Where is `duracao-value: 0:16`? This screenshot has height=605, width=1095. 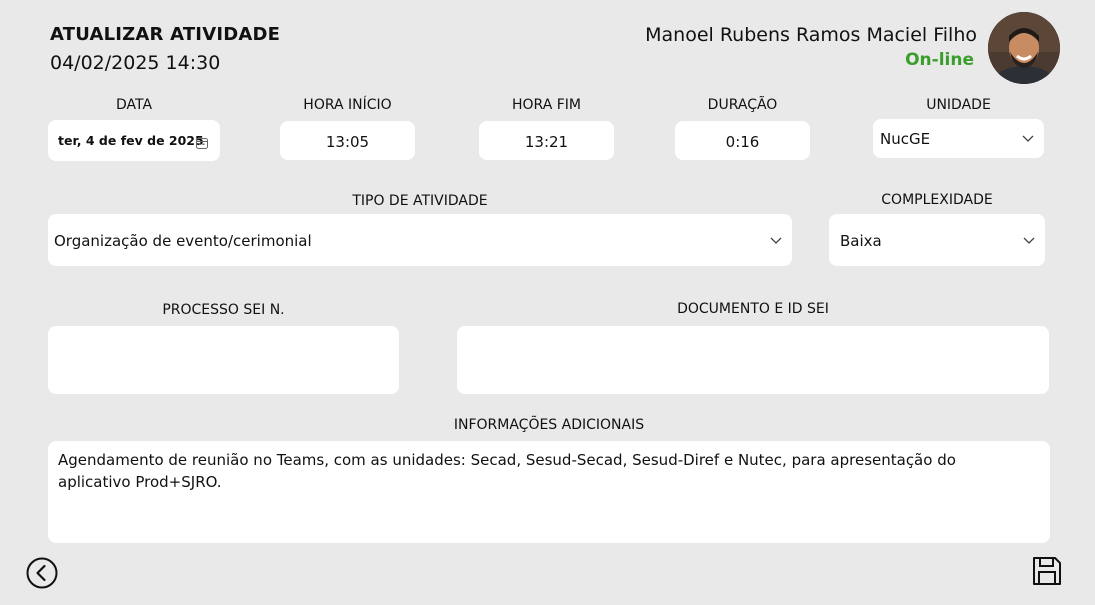 duracao-value: 0:16 is located at coordinates (742, 142).